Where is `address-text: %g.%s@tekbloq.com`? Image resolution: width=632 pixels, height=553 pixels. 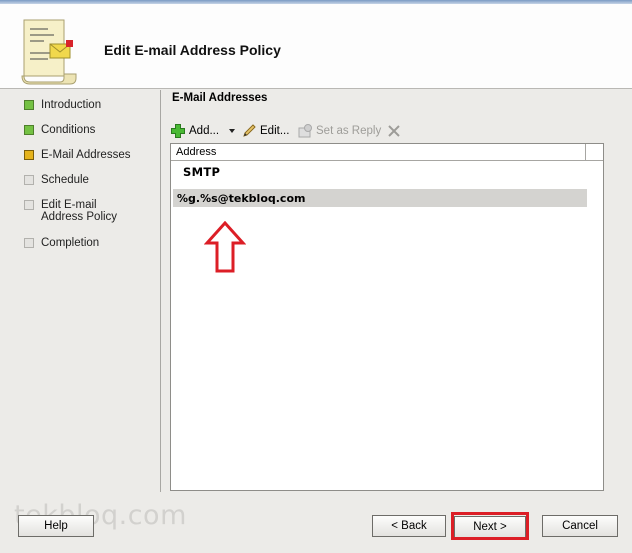
address-text: %g.%s@tekbloq.com is located at coordinates (241, 198).